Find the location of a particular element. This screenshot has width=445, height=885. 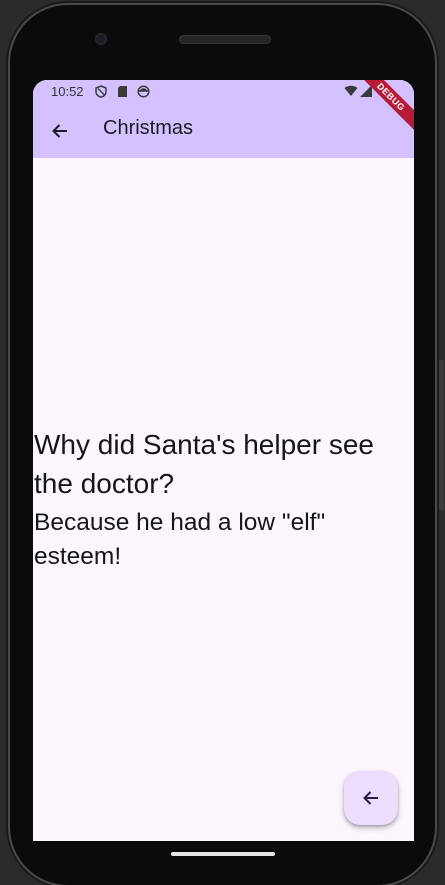

joke-answer: Because he had a low "elf" esteem! is located at coordinates (180, 539).